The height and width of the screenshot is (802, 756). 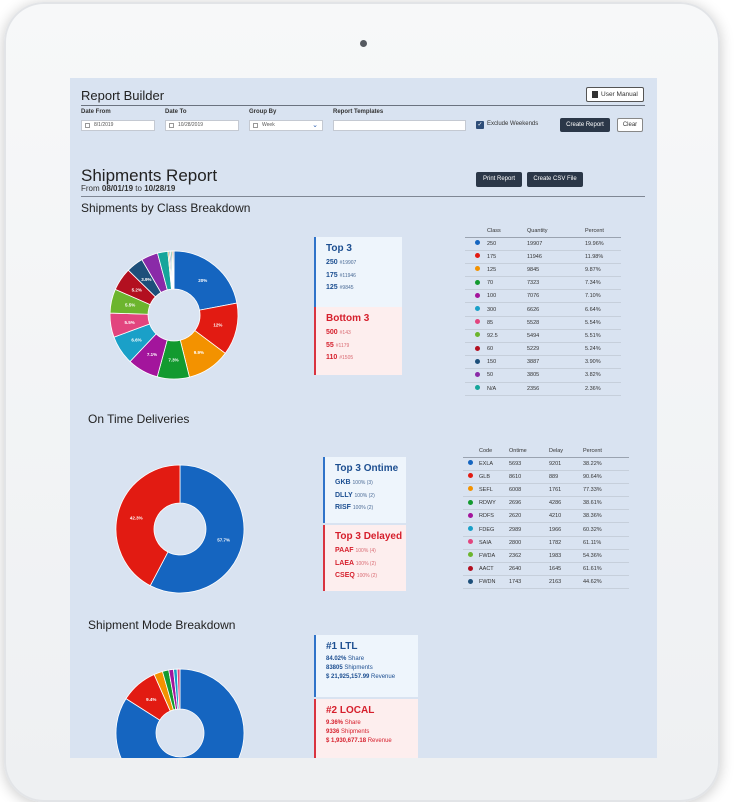 What do you see at coordinates (513, 124) in the screenshot?
I see `exclude-weekends-label: Exclude Weekends` at bounding box center [513, 124].